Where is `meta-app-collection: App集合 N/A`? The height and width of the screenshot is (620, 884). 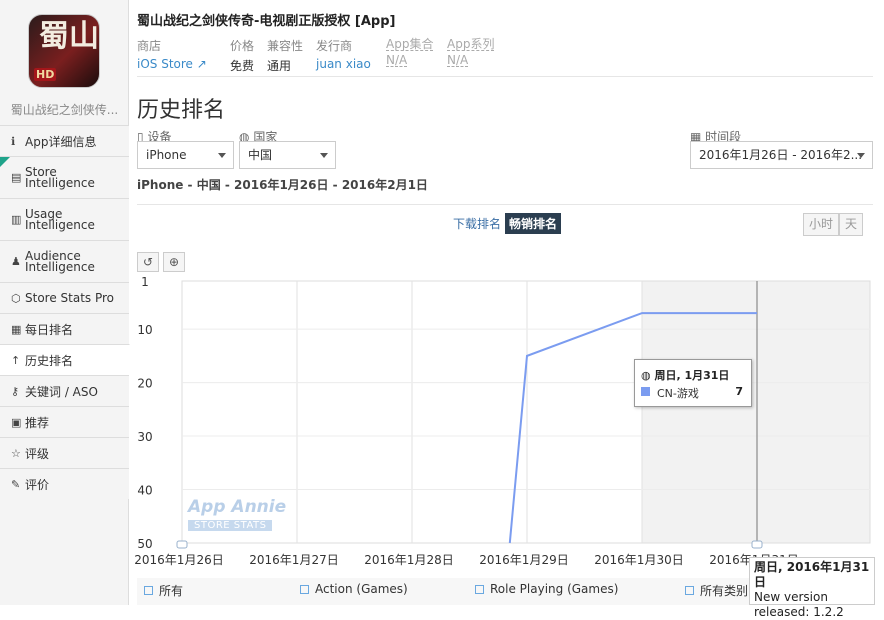 meta-app-collection: App集合 N/A is located at coordinates (410, 52).